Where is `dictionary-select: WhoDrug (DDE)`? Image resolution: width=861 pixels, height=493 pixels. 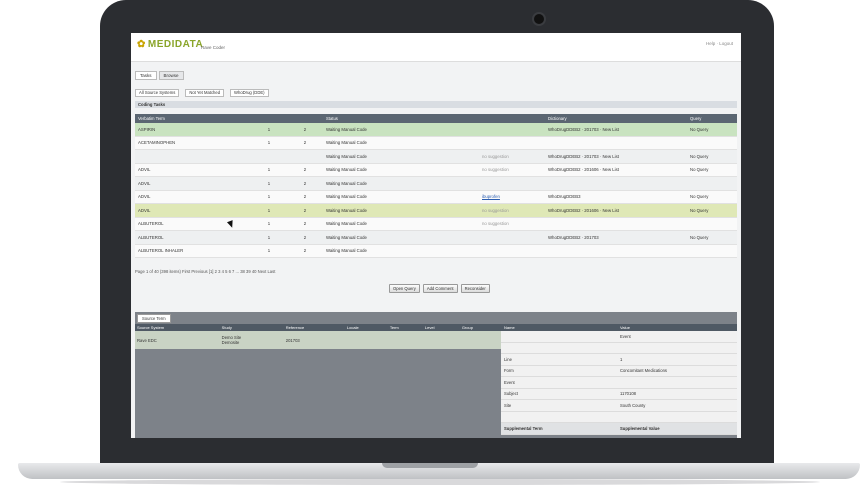
dictionary-select: WhoDrug (DDE) is located at coordinates (249, 93).